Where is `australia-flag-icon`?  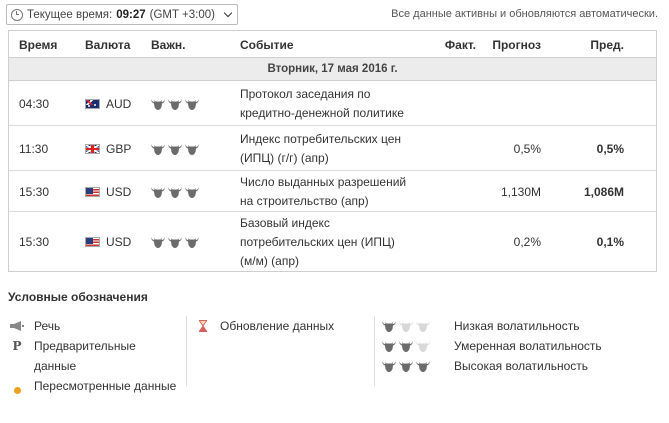
australia-flag-icon is located at coordinates (92, 104).